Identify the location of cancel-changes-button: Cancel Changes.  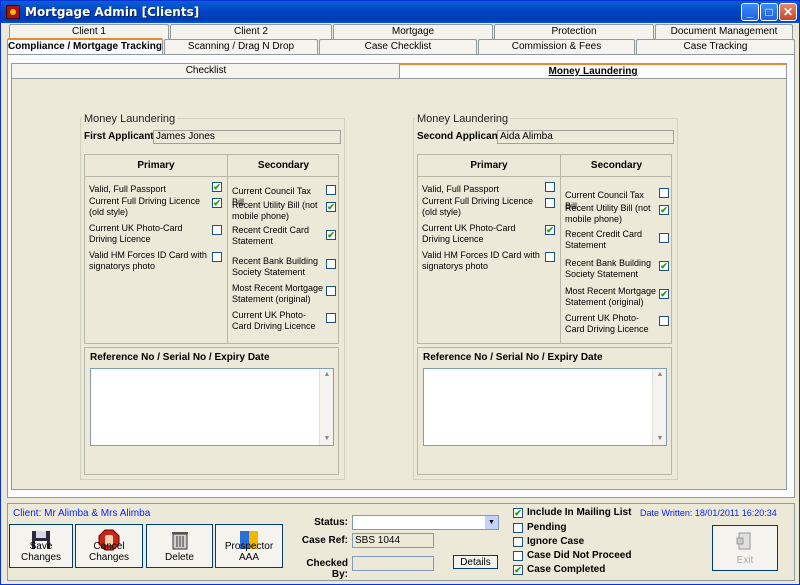
(109, 546).